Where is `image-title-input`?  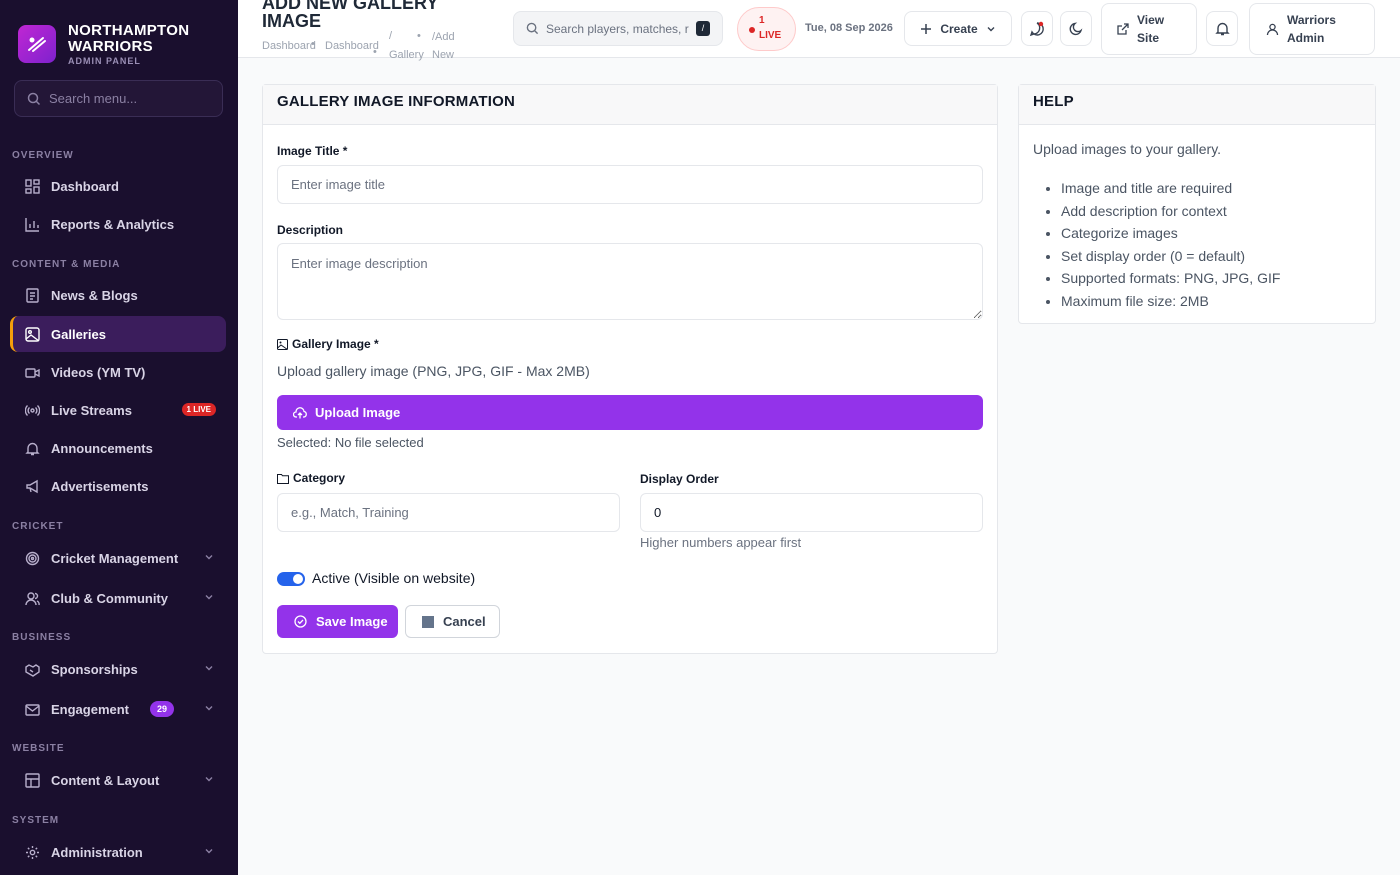
image-title-input is located at coordinates (630, 184).